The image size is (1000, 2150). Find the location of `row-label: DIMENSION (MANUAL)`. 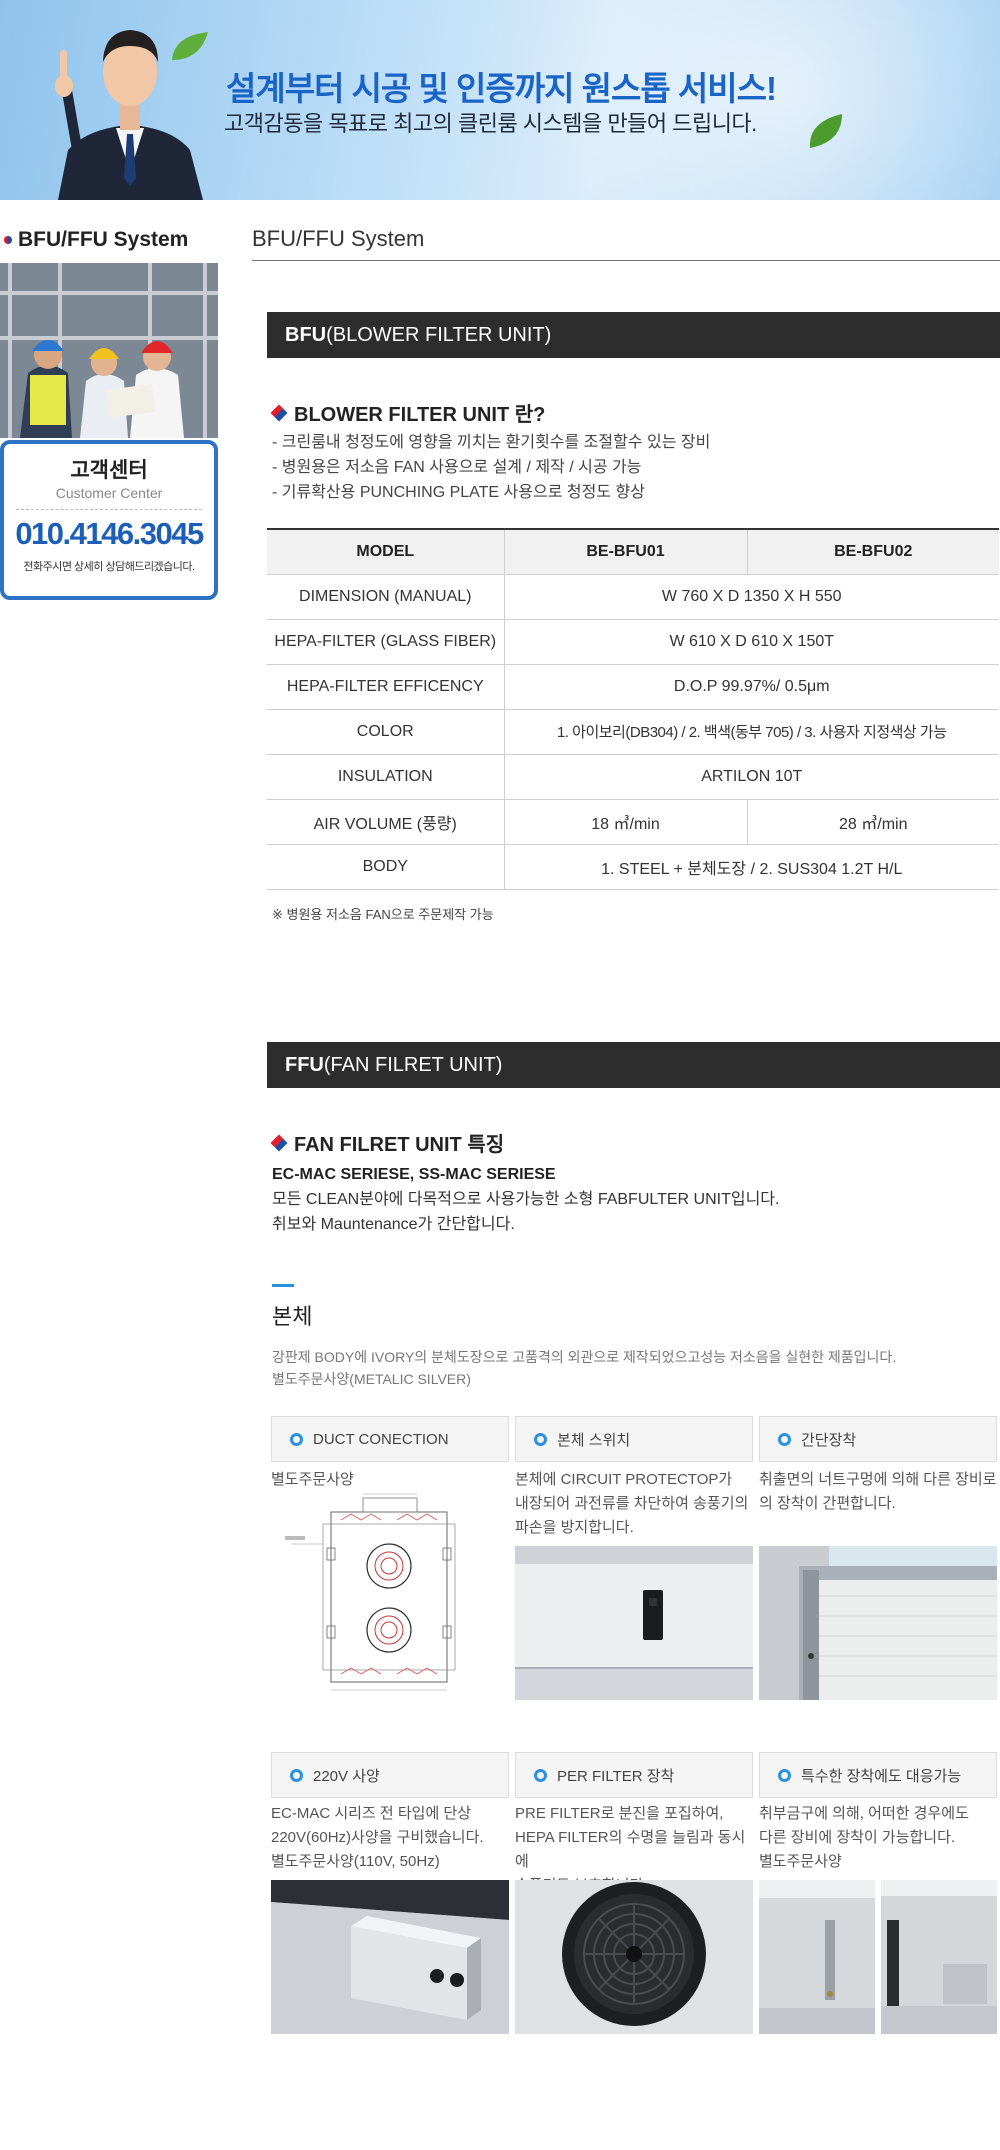

row-label: DIMENSION (MANUAL) is located at coordinates (386, 597).